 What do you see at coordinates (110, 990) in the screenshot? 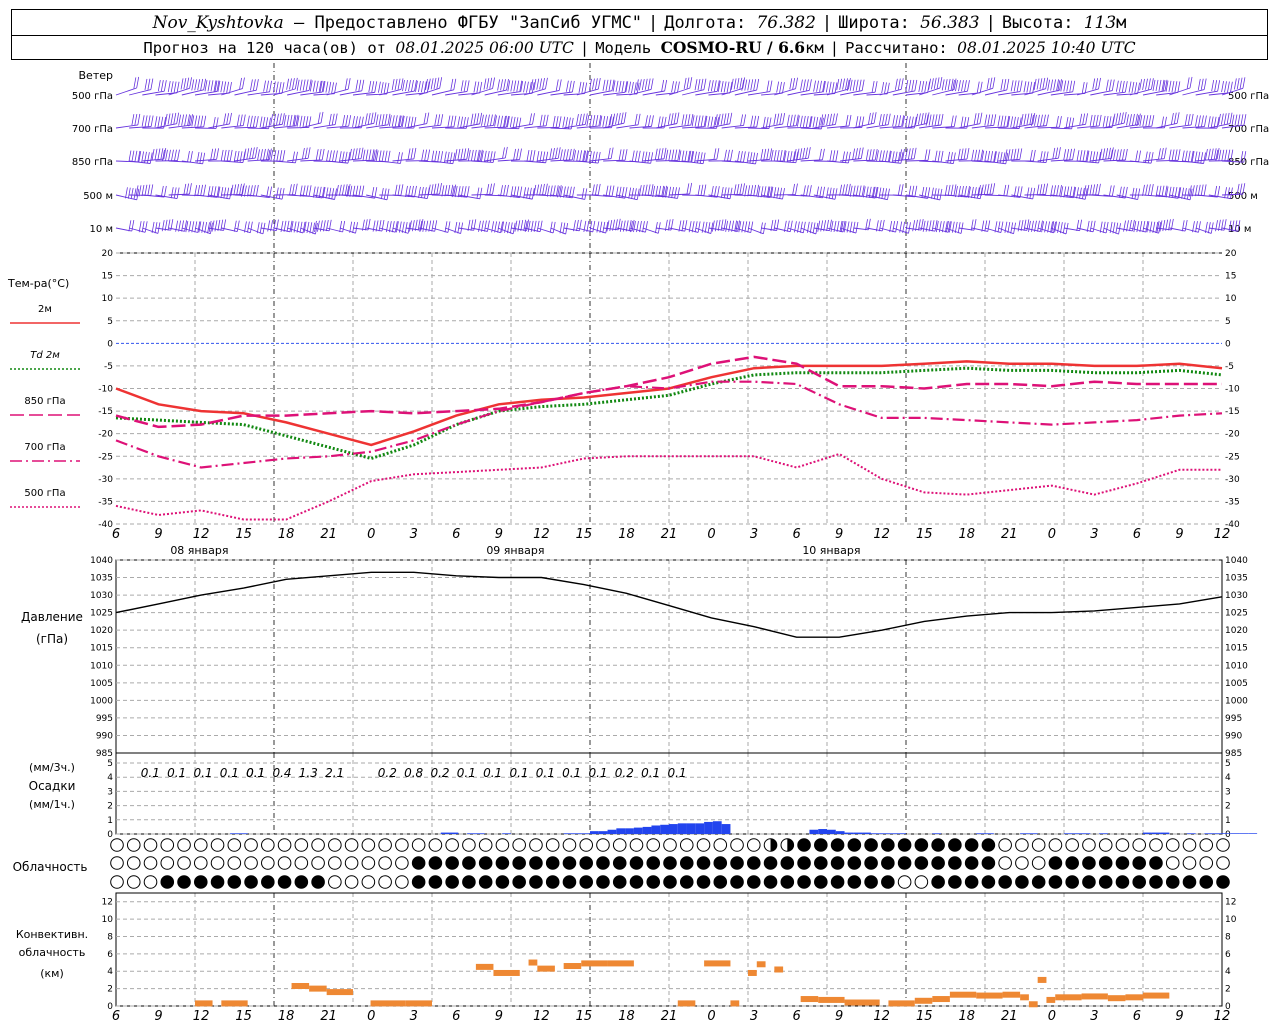
I see `conv-ytick: 2` at bounding box center [110, 990].